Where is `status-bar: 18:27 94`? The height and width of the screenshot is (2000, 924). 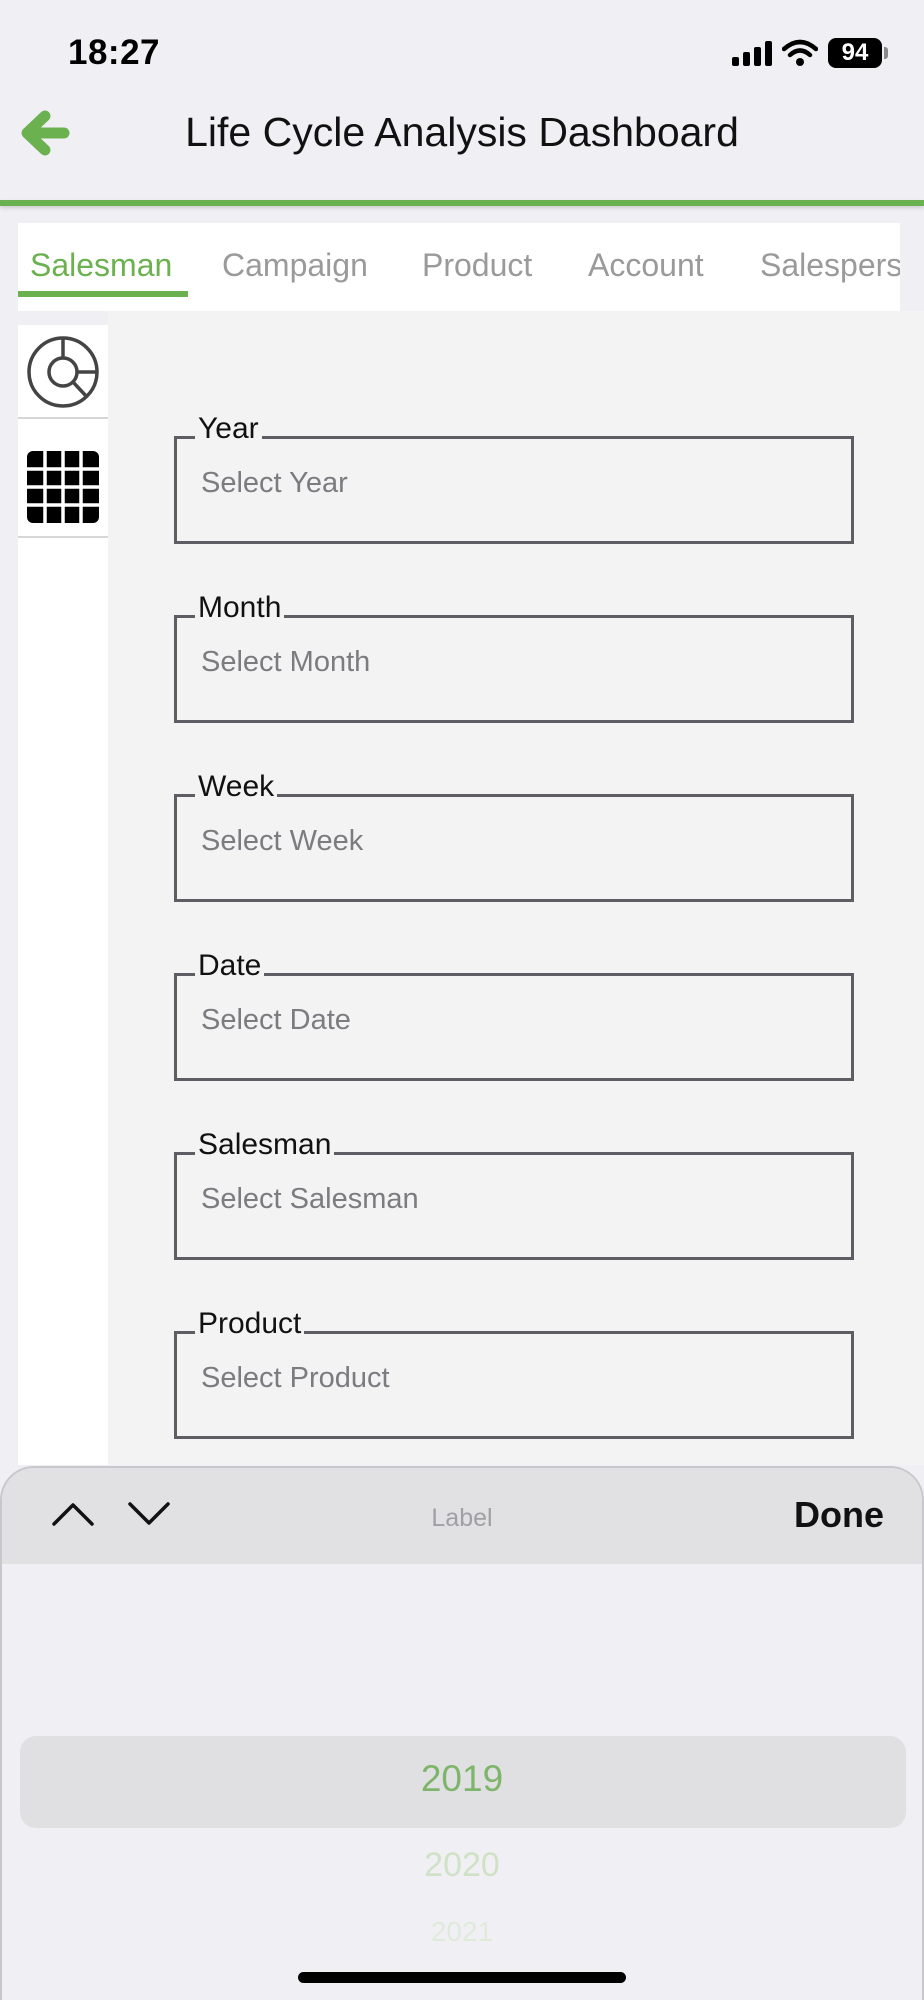
status-bar: 18:27 94 is located at coordinates (462, 55).